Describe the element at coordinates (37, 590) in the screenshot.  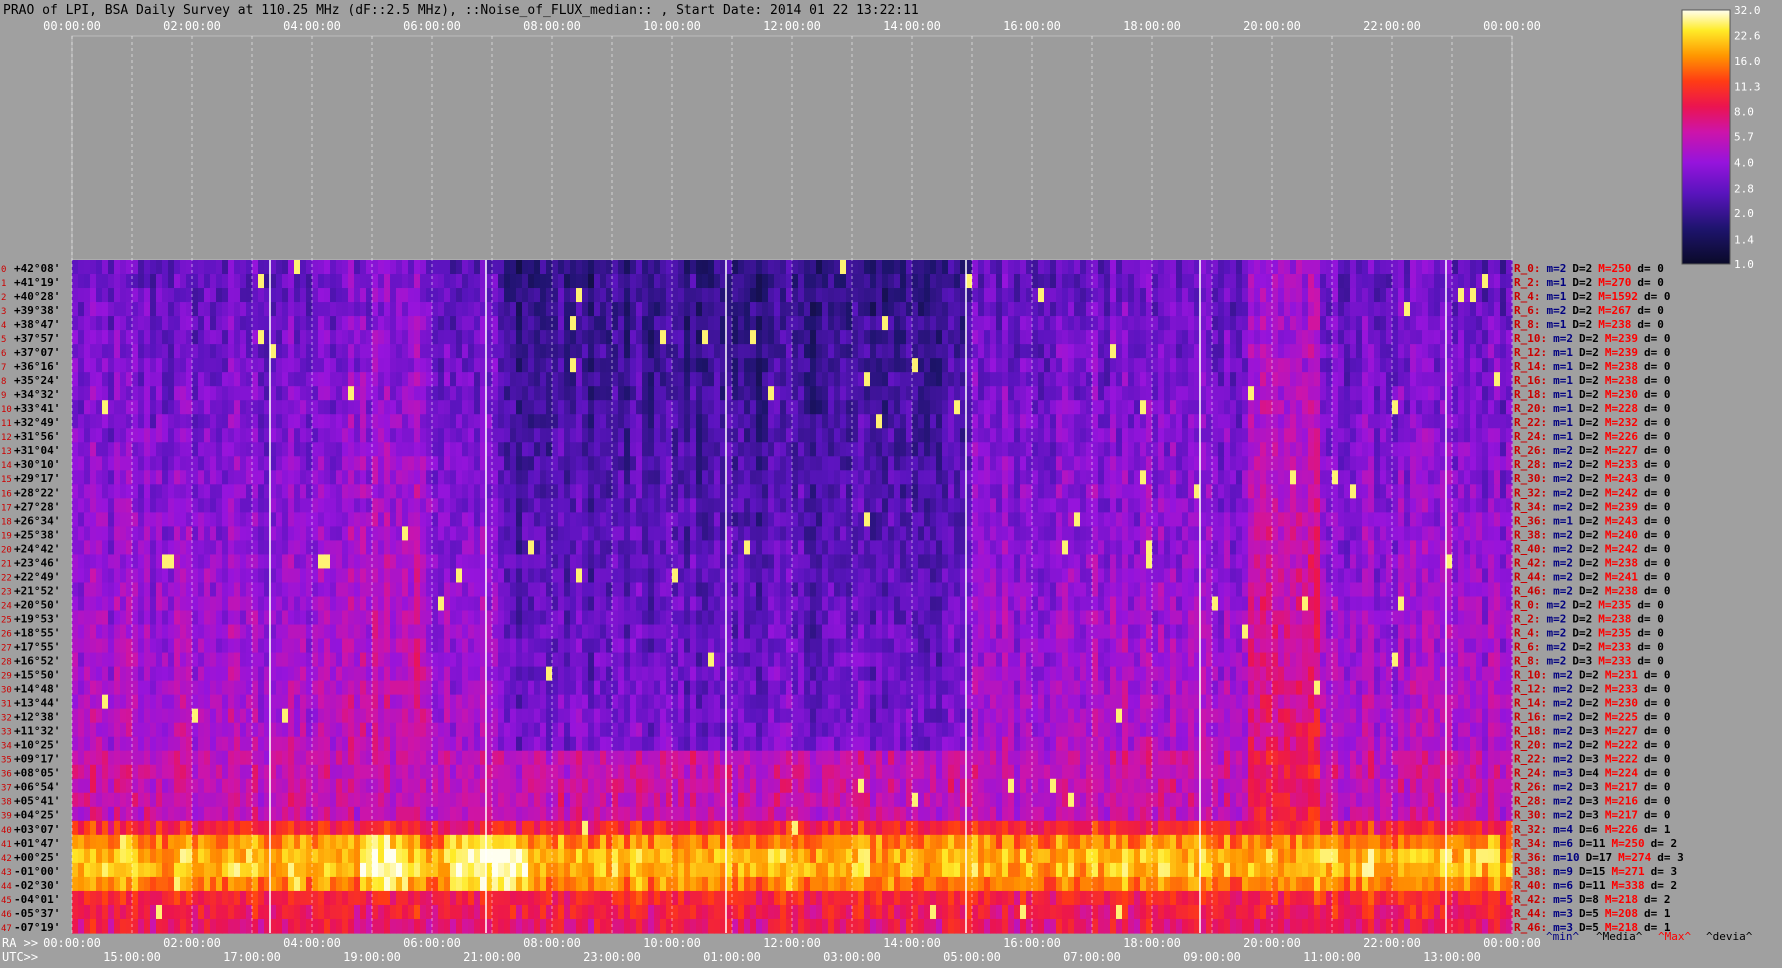
I see `y-declination-label: +21°52'` at that location.